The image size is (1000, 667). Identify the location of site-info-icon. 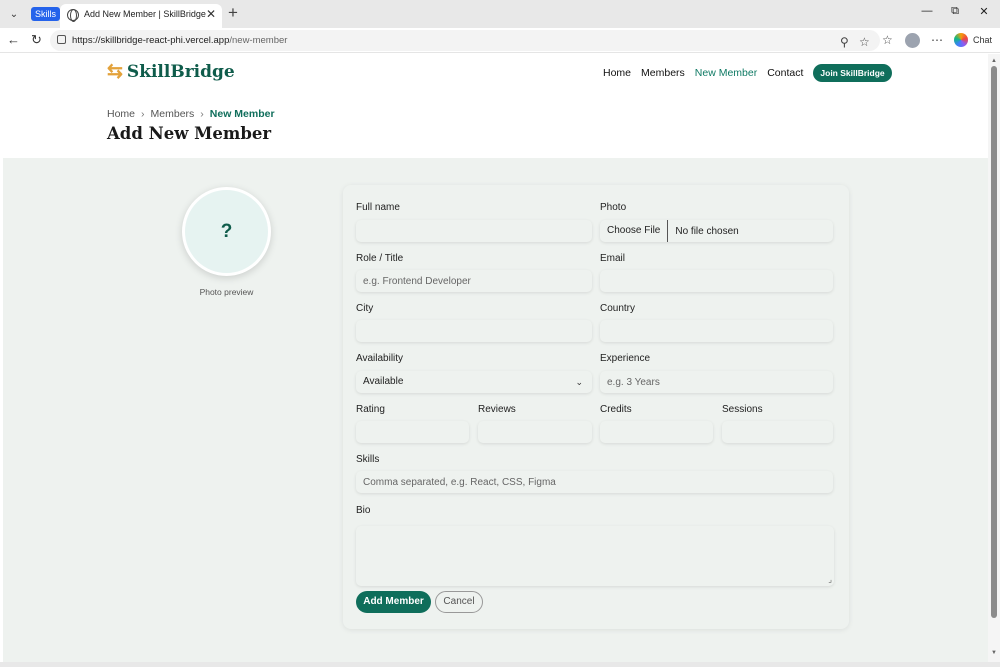
(61, 39).